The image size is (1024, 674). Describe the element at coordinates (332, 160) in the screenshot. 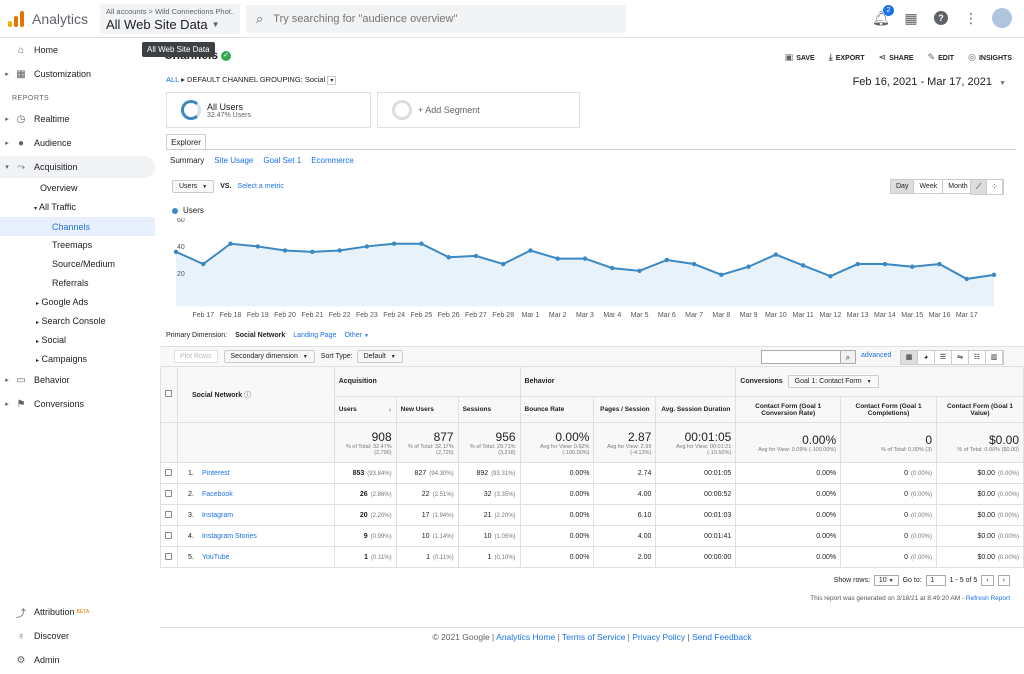

I see `subtab-ecommerce: Ecommerce` at that location.